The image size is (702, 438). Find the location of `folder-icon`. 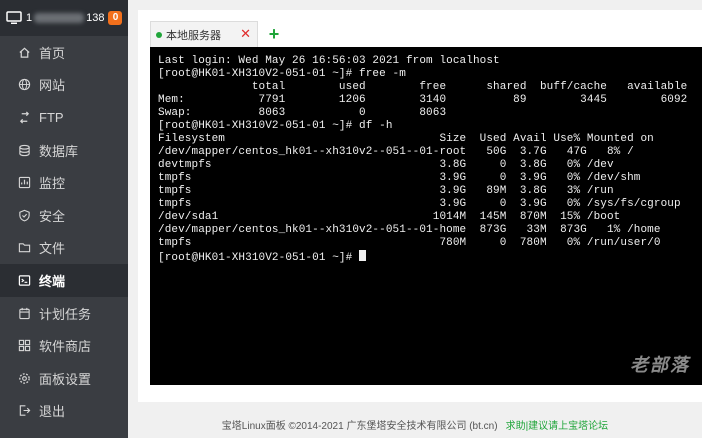

folder-icon is located at coordinates (24, 248).